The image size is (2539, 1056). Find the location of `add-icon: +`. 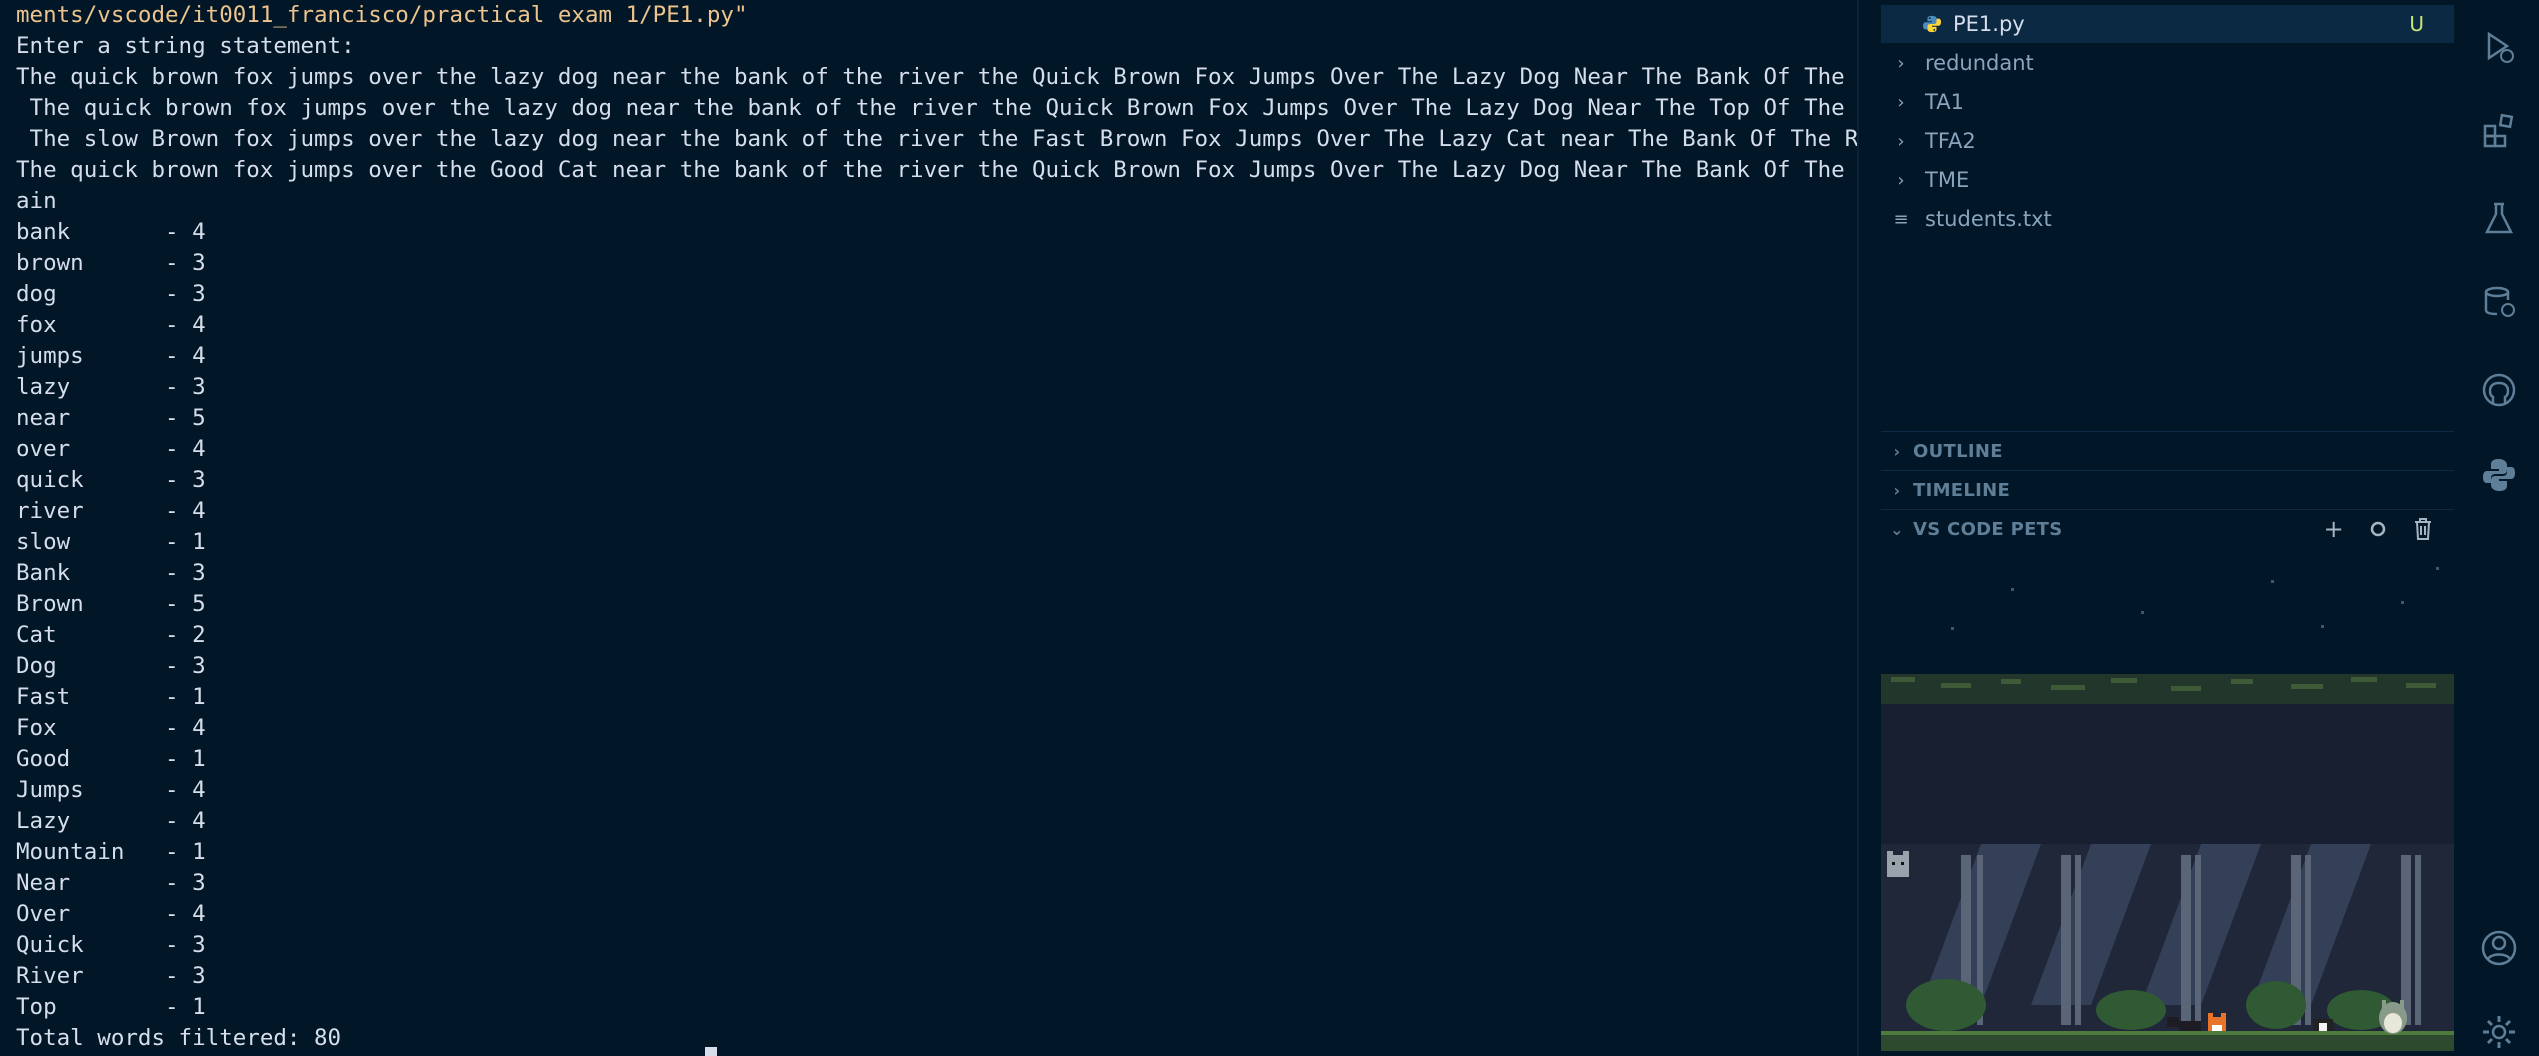

add-icon: + is located at coordinates (2334, 529).